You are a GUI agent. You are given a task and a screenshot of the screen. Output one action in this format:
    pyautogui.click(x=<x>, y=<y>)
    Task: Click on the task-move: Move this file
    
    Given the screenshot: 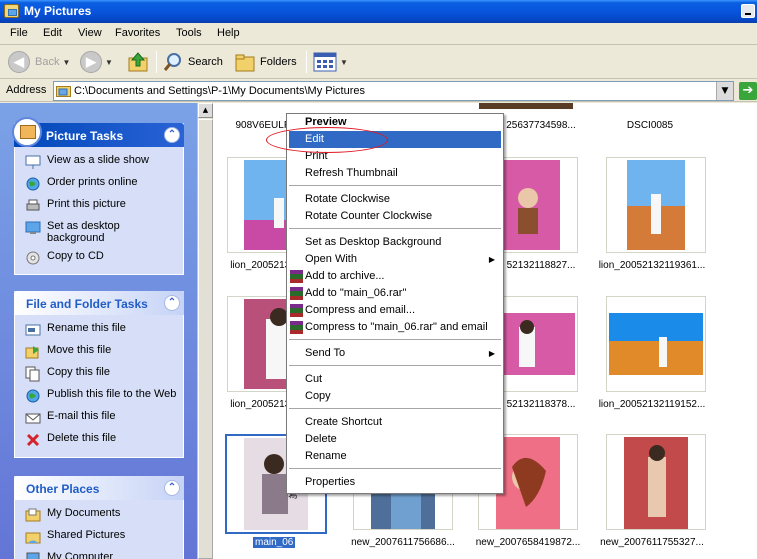 What is the action you would take?
    pyautogui.click(x=99, y=352)
    